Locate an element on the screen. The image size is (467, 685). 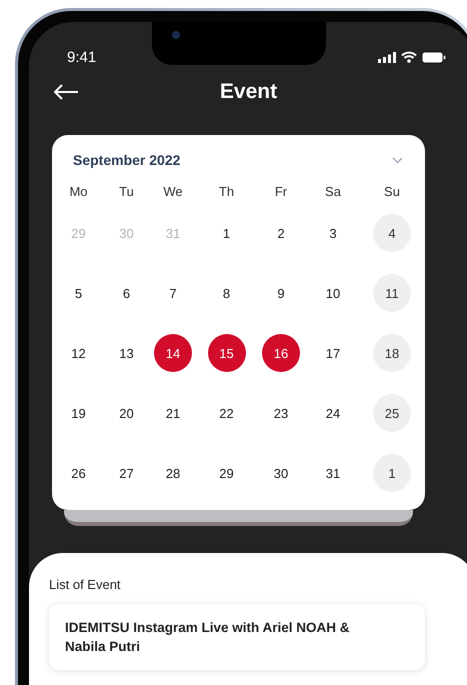
day-button: 13 is located at coordinates (127, 353).